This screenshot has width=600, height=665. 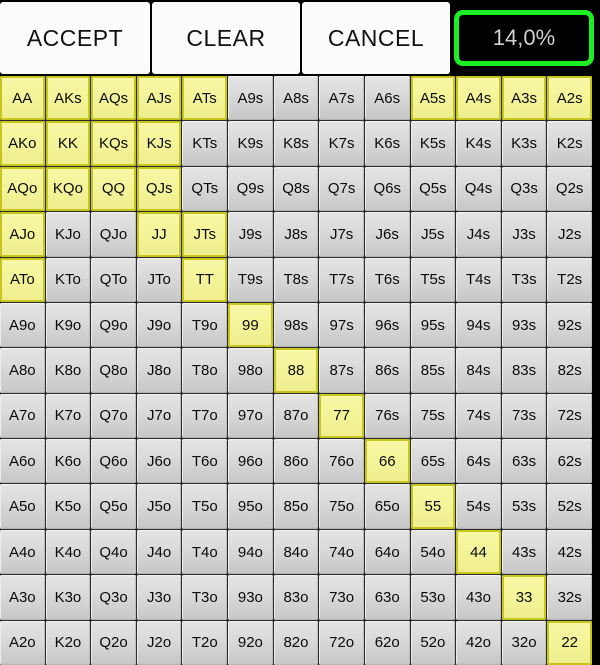 What do you see at coordinates (22, 189) in the screenshot?
I see `hand-cell-aqo: AQo` at bounding box center [22, 189].